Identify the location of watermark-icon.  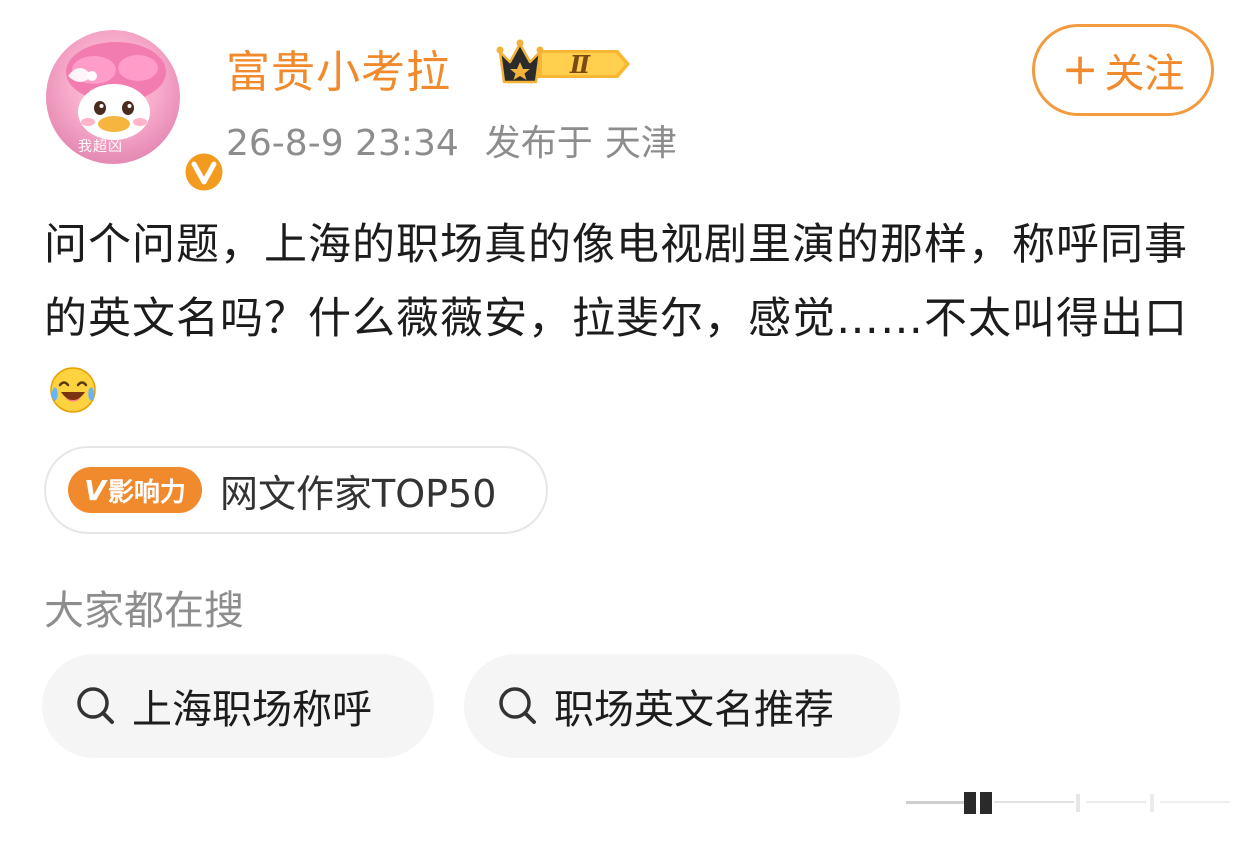
(1068, 803).